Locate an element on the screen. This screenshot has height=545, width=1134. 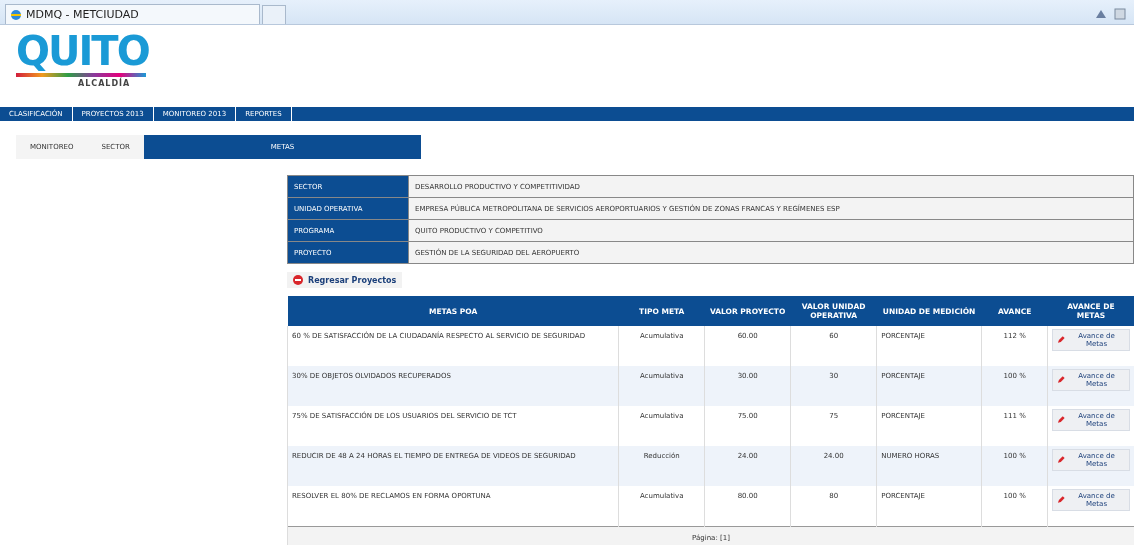
browser-globe-icon is located at coordinates (16, 14).